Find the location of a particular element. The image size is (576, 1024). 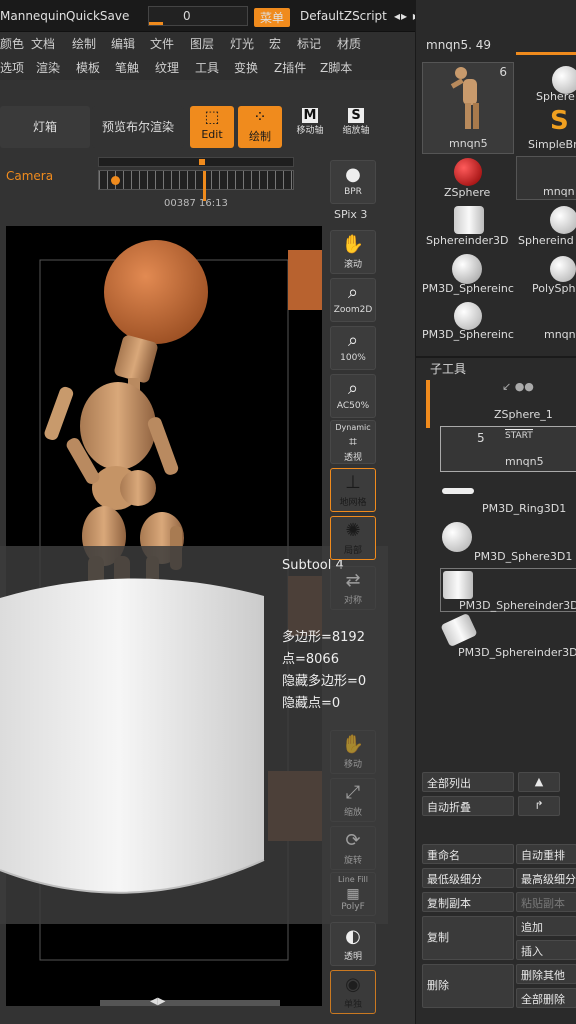

symmetry-button: ⇄ 对称 is located at coordinates (353, 588).